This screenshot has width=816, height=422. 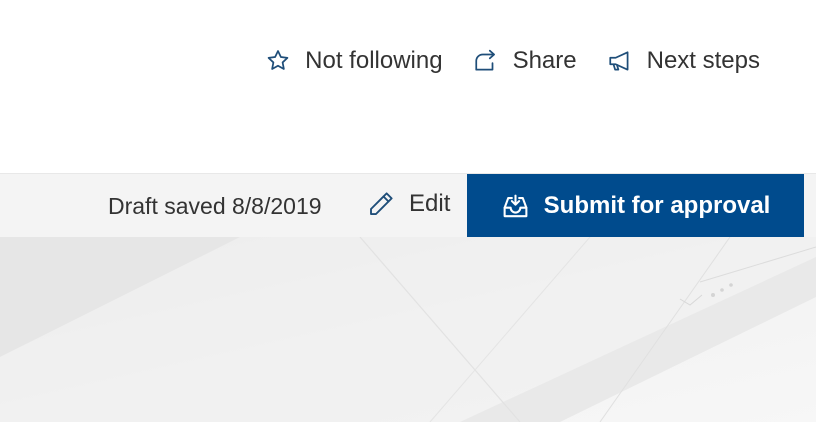 What do you see at coordinates (381, 204) in the screenshot?
I see `pencil-icon` at bounding box center [381, 204].